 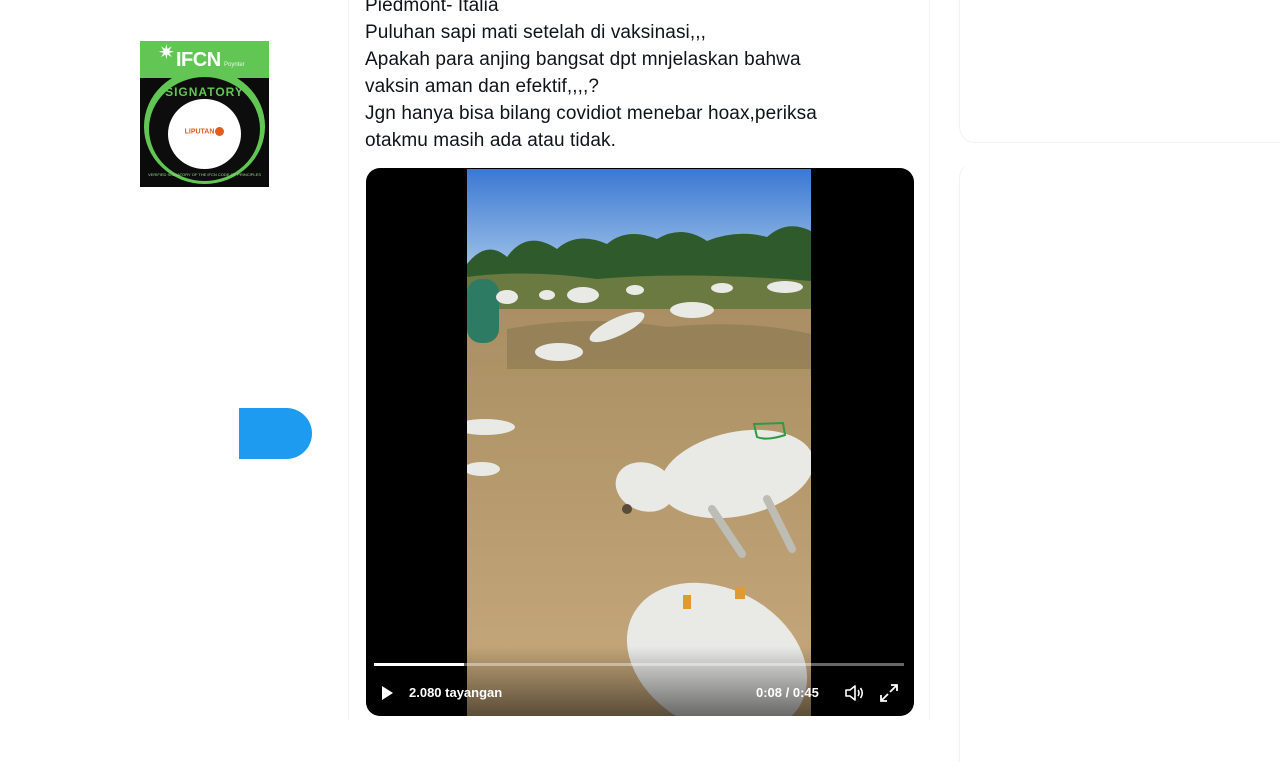 I want to click on badge-brand: IFCN, so click(x=198, y=60).